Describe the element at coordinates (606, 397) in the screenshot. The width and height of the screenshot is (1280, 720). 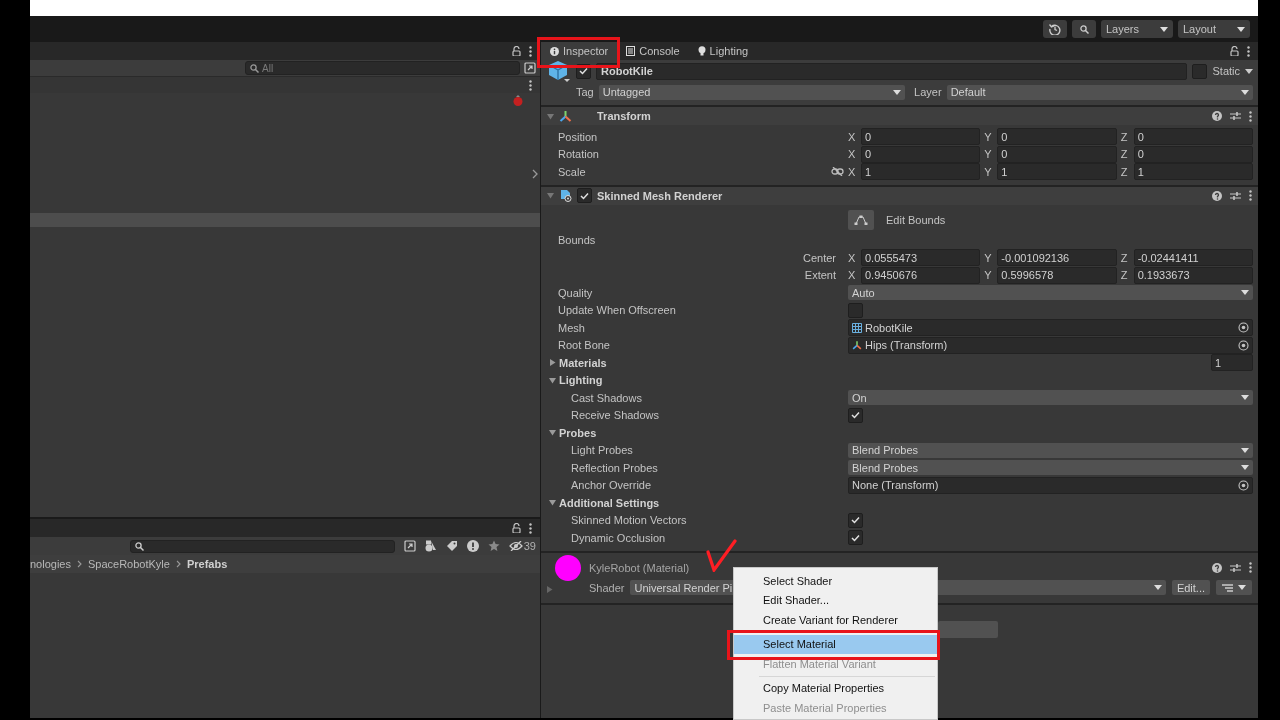
I see `field-label: Cast Shadows` at that location.